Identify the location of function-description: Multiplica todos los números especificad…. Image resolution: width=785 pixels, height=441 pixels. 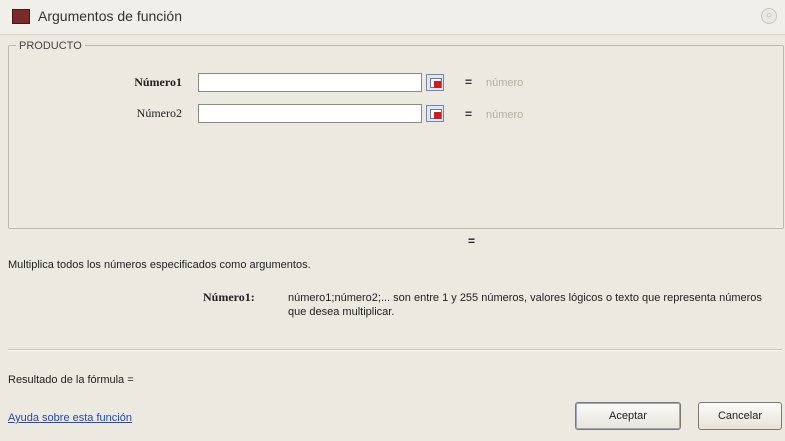
(159, 265).